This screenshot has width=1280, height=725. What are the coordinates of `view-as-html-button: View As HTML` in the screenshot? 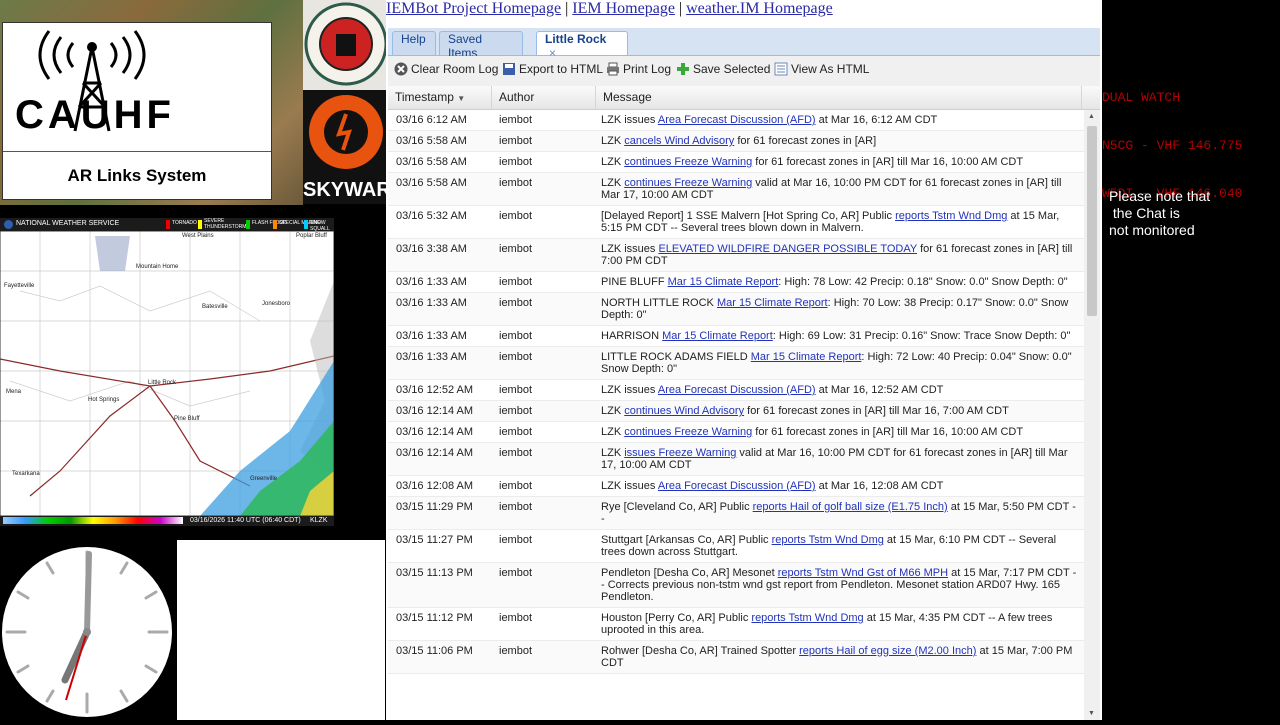 It's located at (821, 71).